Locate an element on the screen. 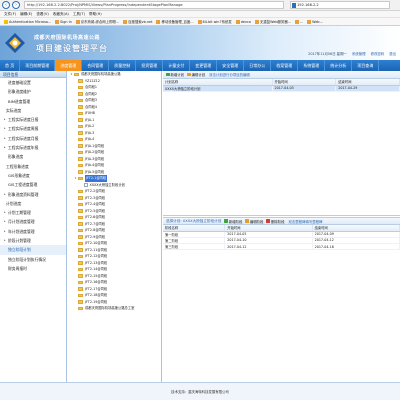 The width and height of the screenshot is (400, 400). nav-tab: 计量支付 is located at coordinates (177, 65).